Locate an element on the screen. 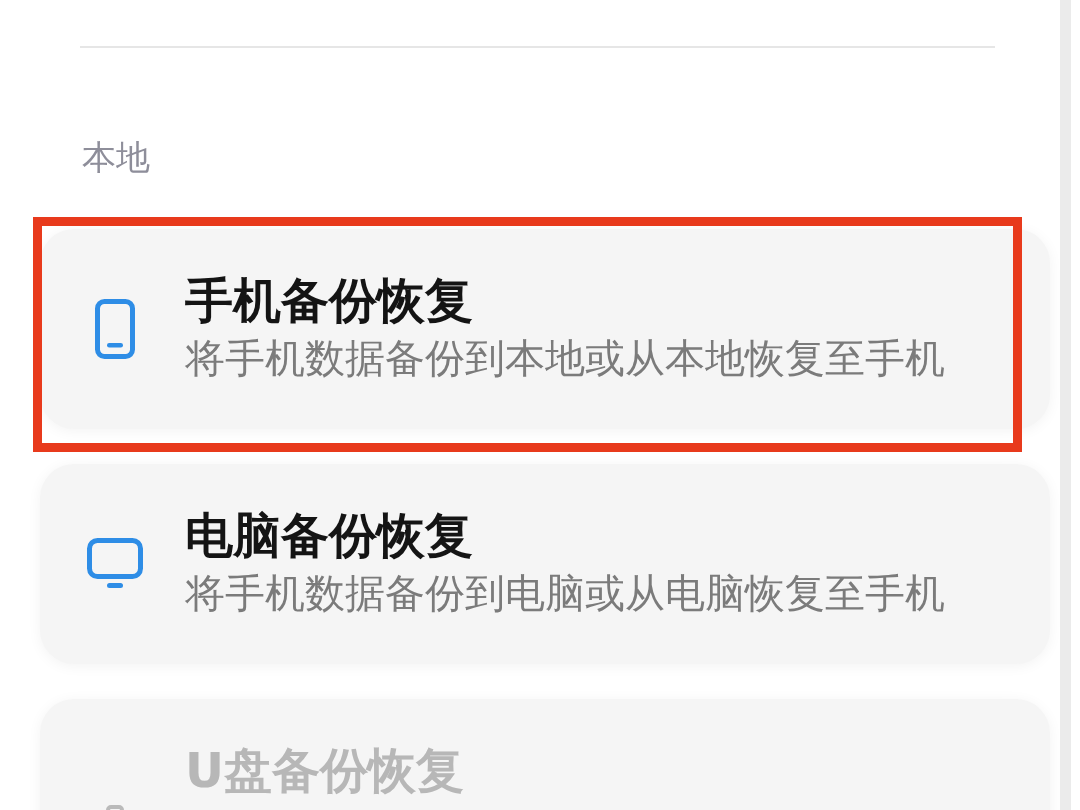 This screenshot has height=810, width=1080. option-title: 电脑备份恢复 is located at coordinates (329, 535).